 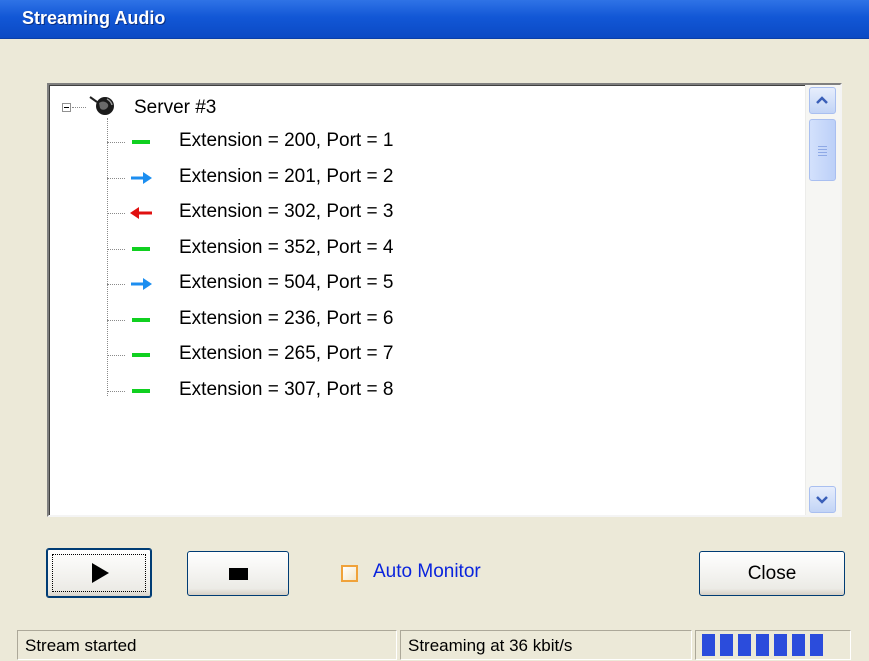 I want to click on stream-rate-text: Streaming at 36 kbit/s, so click(x=546, y=645).